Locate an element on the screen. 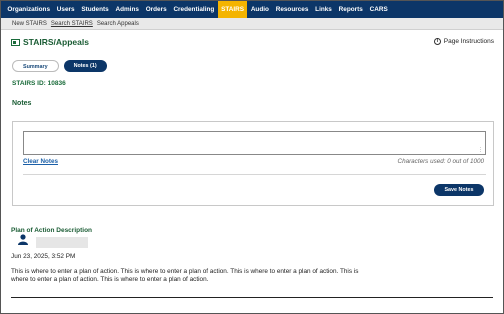  page-header: STAIRS/Appeals is located at coordinates (50, 42).